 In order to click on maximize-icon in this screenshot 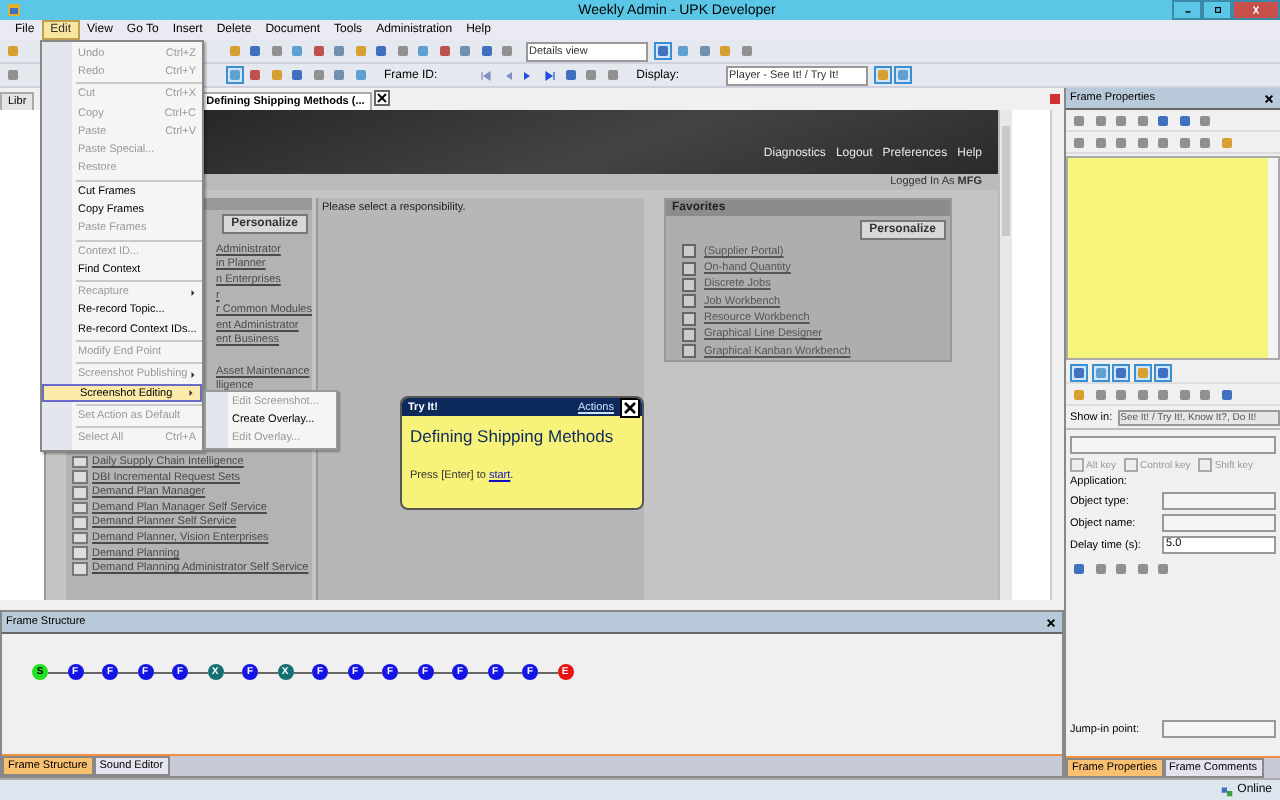, I will do `click(1217, 10)`.